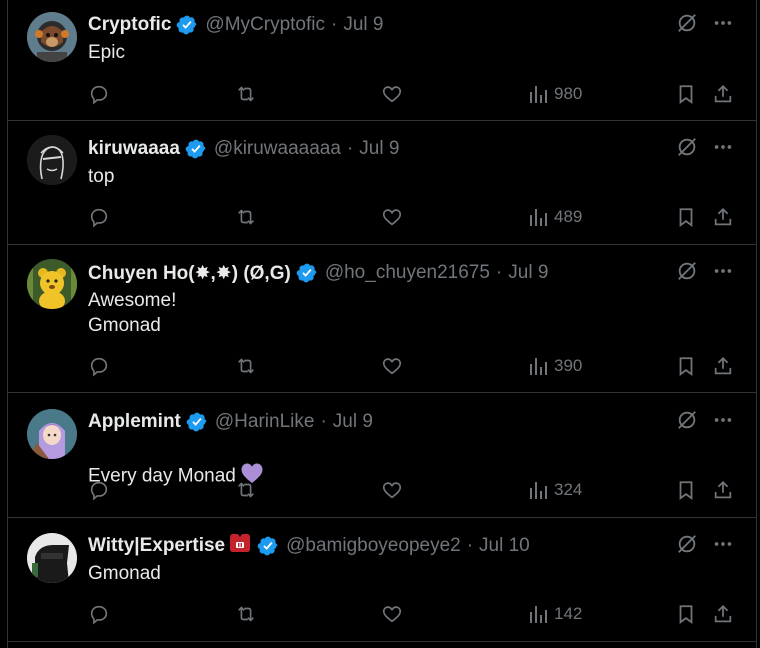 The height and width of the screenshot is (648, 760). Describe the element at coordinates (265, 422) in the screenshot. I see `user-handle: @HarinLike` at that location.